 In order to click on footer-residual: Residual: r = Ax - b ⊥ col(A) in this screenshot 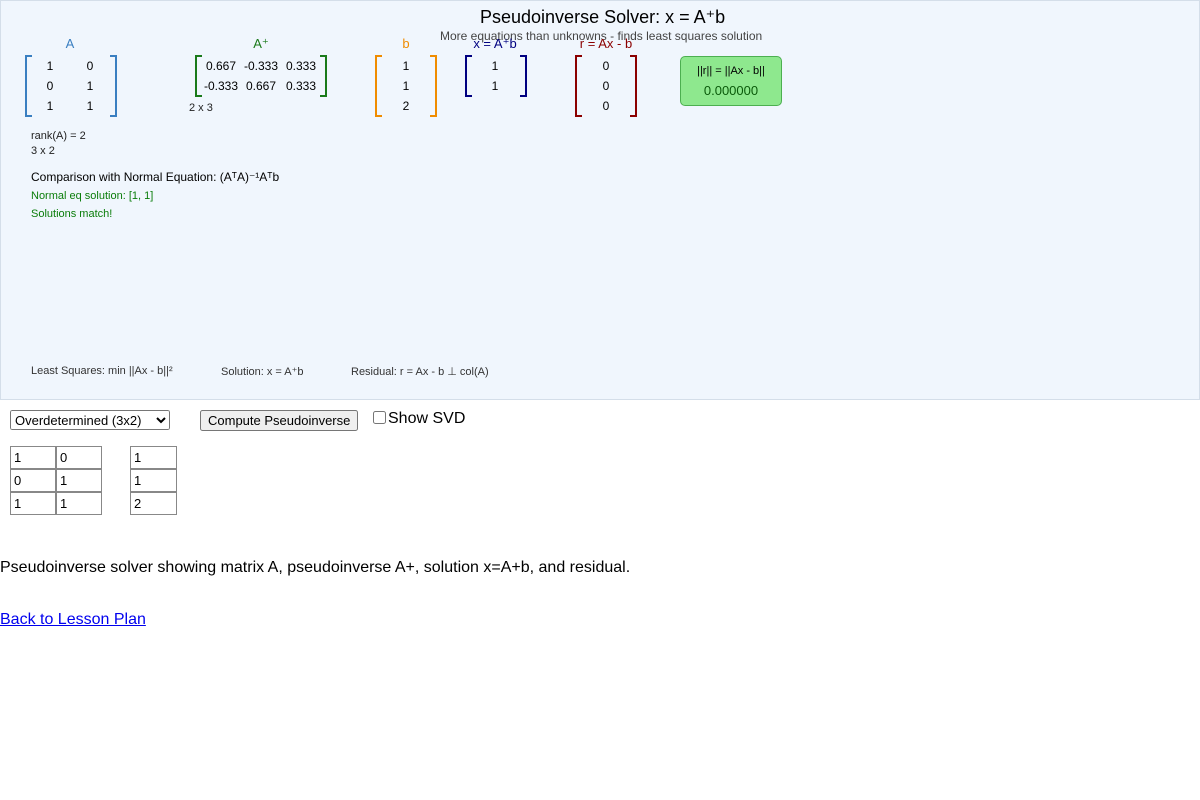, I will do `click(420, 372)`.